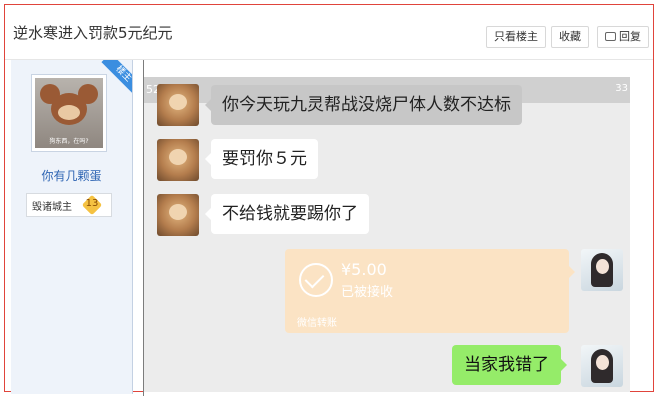 The image size is (660, 397). I want to click on badge-level: 13, so click(92, 203).